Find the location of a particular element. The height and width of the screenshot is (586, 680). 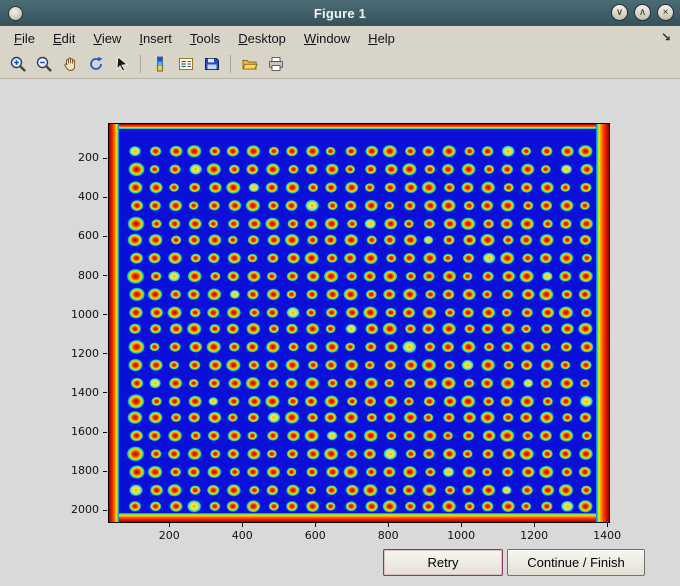

retry-button: Retry is located at coordinates (443, 562).